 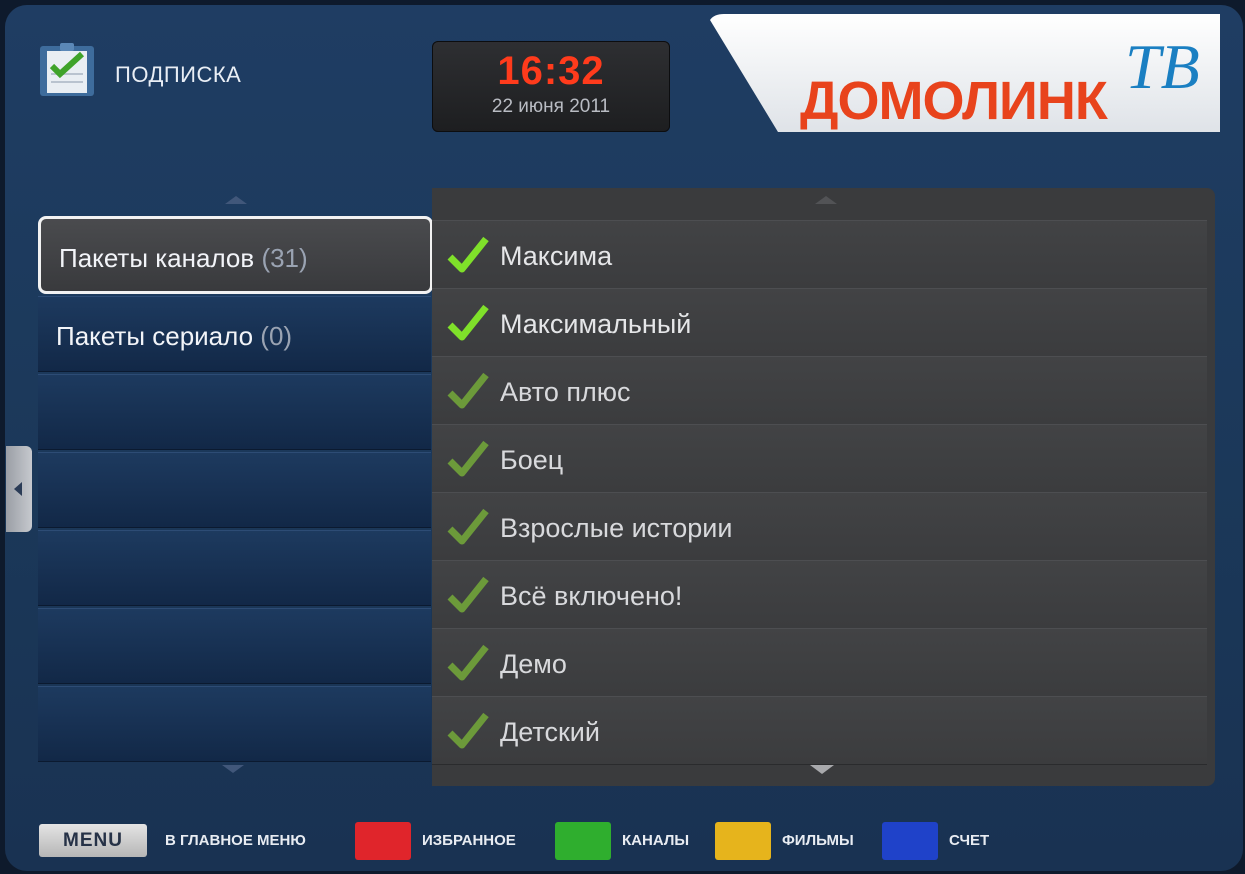 What do you see at coordinates (818, 840) in the screenshot?
I see `yellow-button-label: ФИЛЬМЫ` at bounding box center [818, 840].